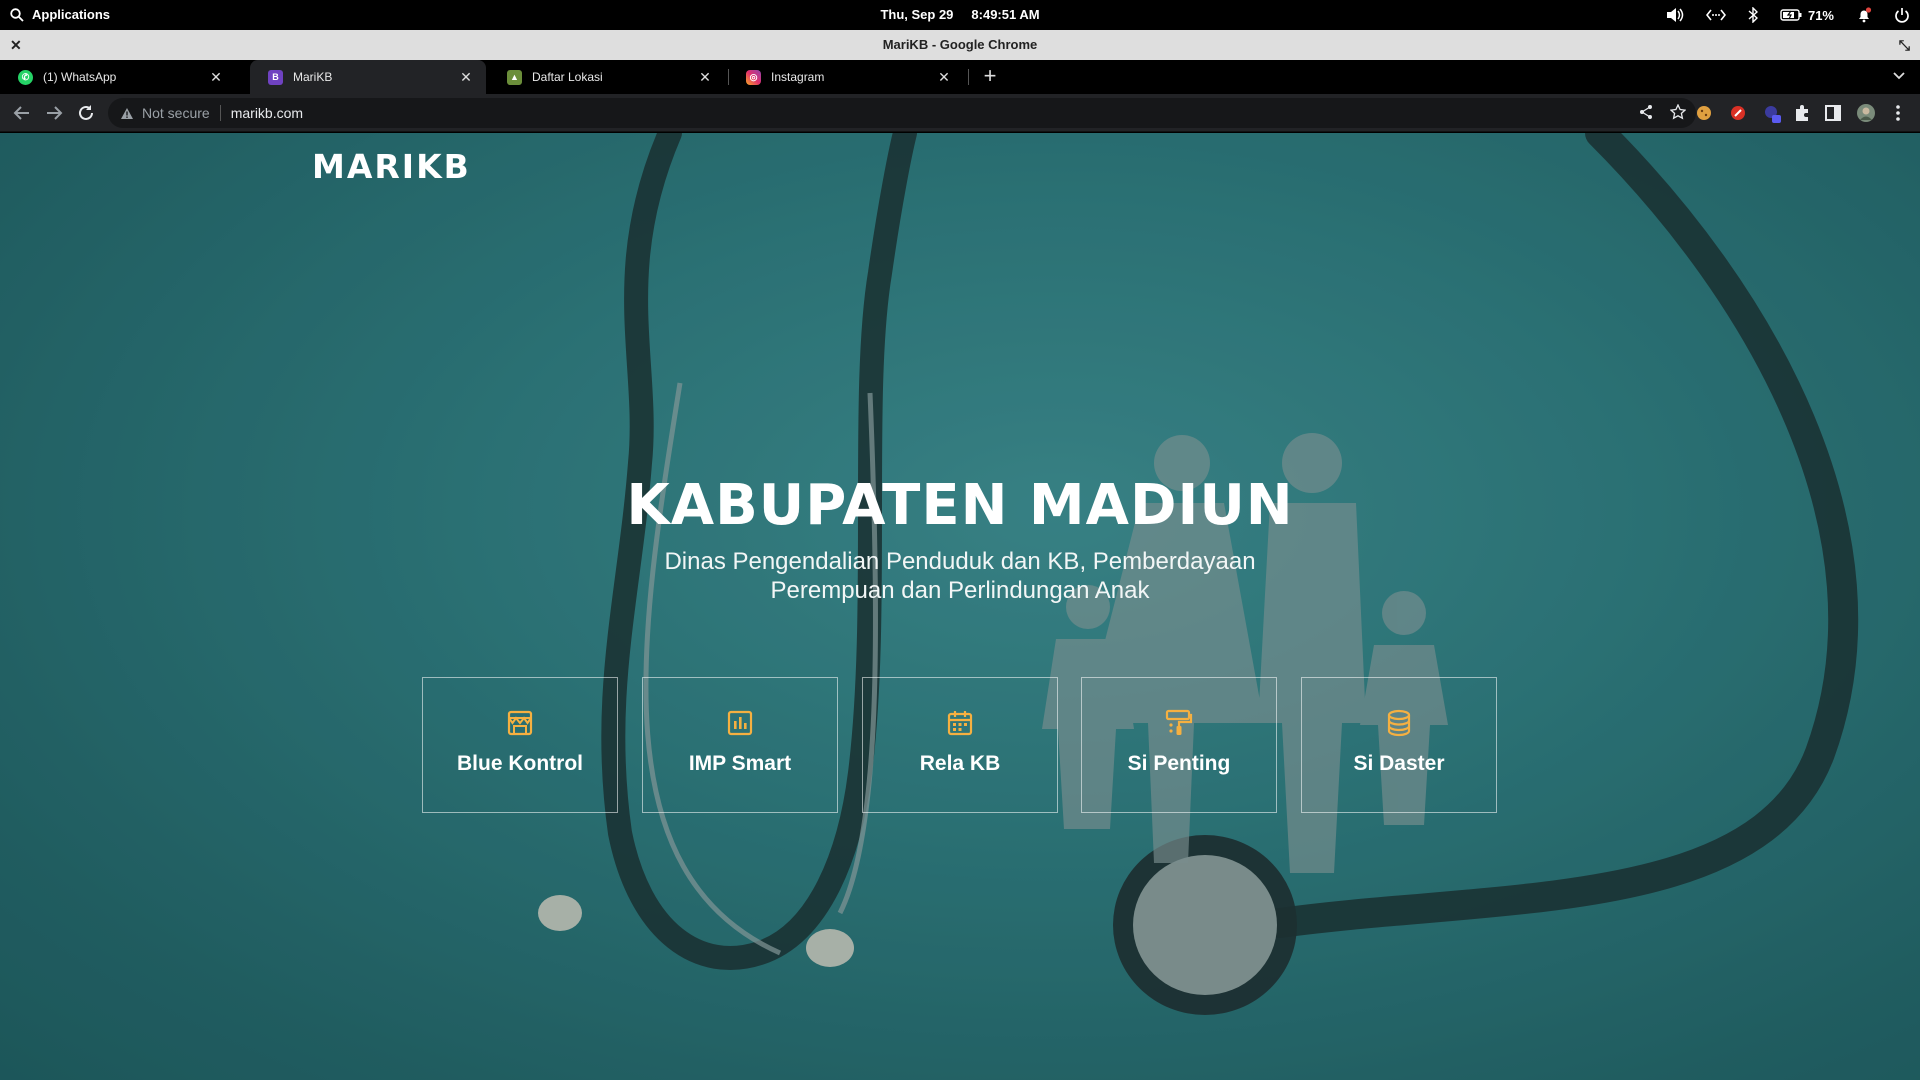  Describe the element at coordinates (1179, 722) in the screenshot. I see `paint-roller-icon` at that location.